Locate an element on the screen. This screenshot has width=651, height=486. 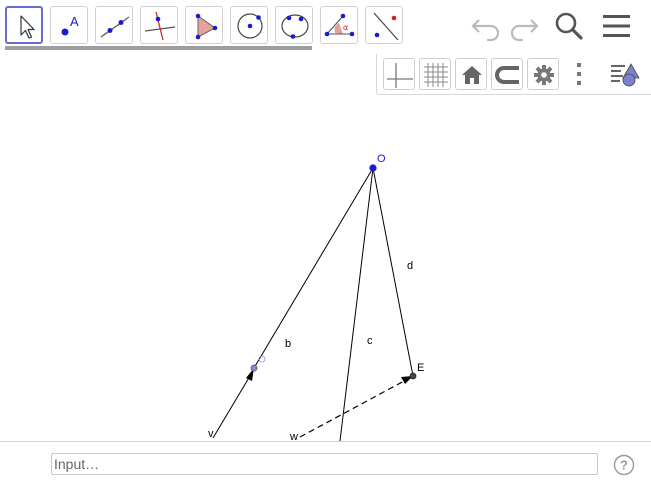
standard-view-button is located at coordinates (471, 74).